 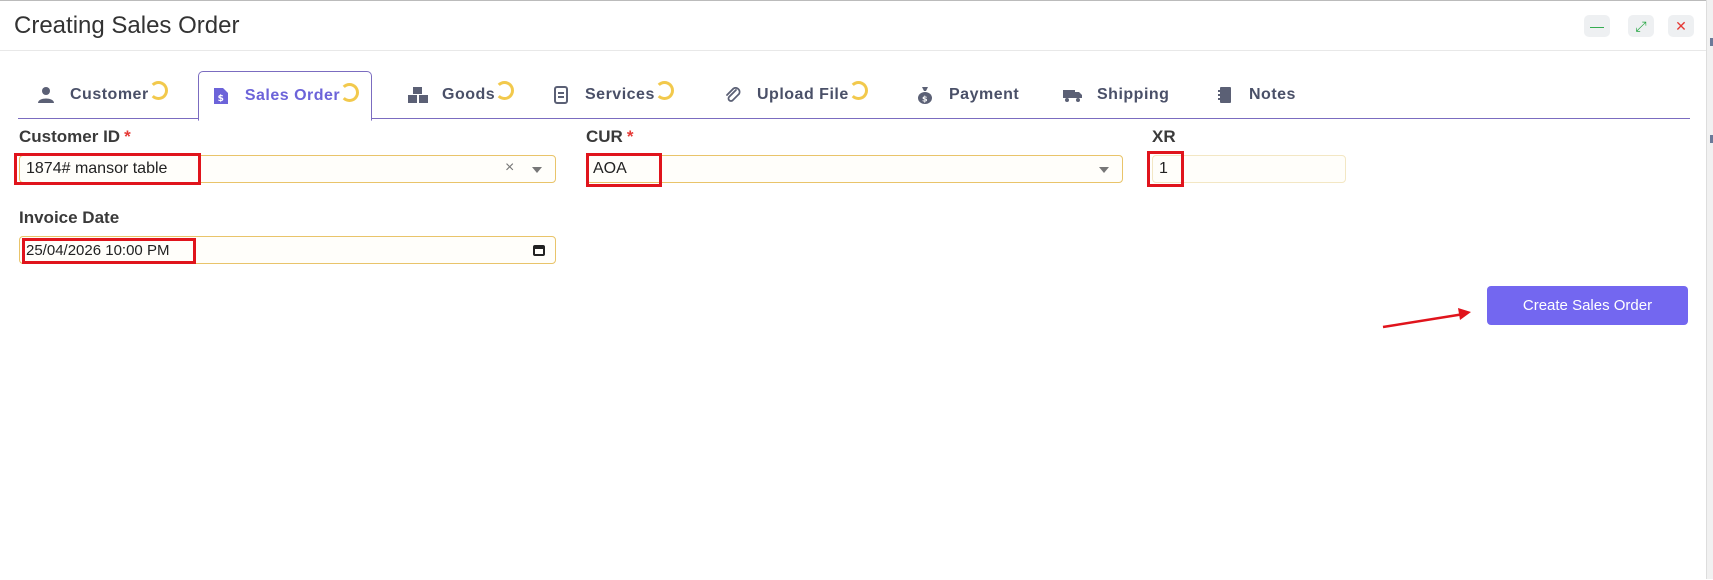 I want to click on xr-label: XR, so click(x=1164, y=136).